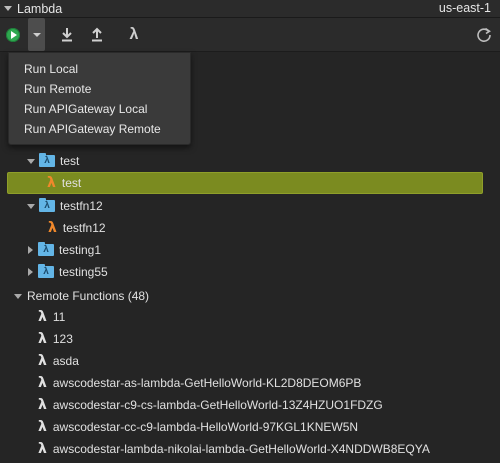 This screenshot has height=463, width=500. I want to click on play-circle-icon, so click(12, 34).